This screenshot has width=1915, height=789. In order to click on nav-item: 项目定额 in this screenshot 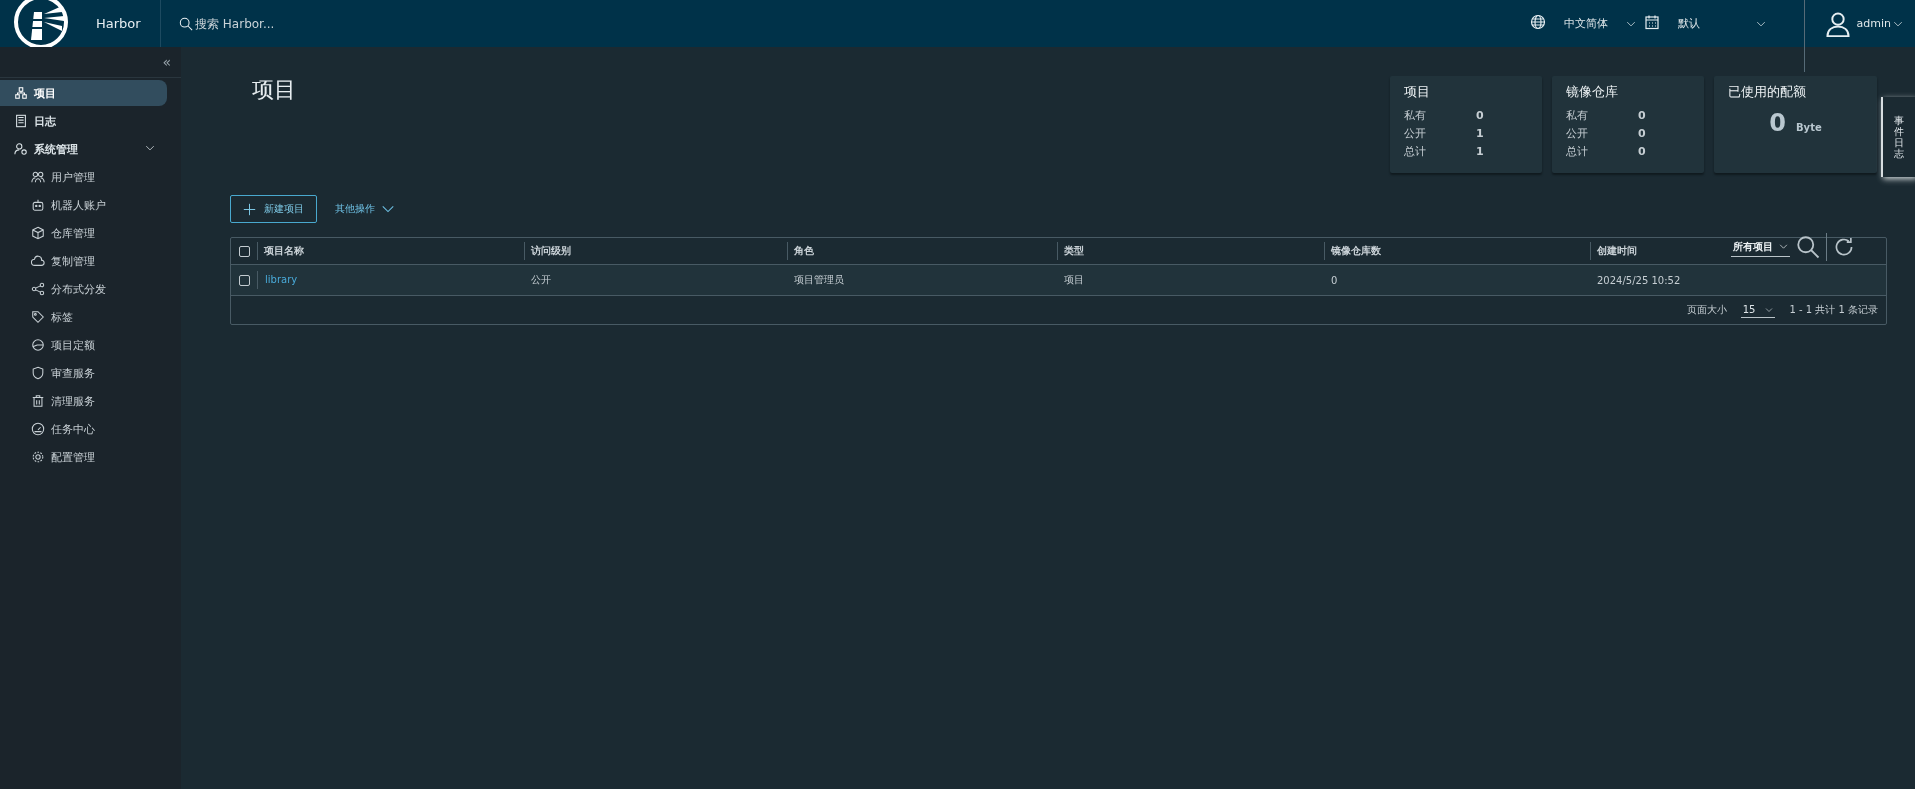, I will do `click(83, 345)`.